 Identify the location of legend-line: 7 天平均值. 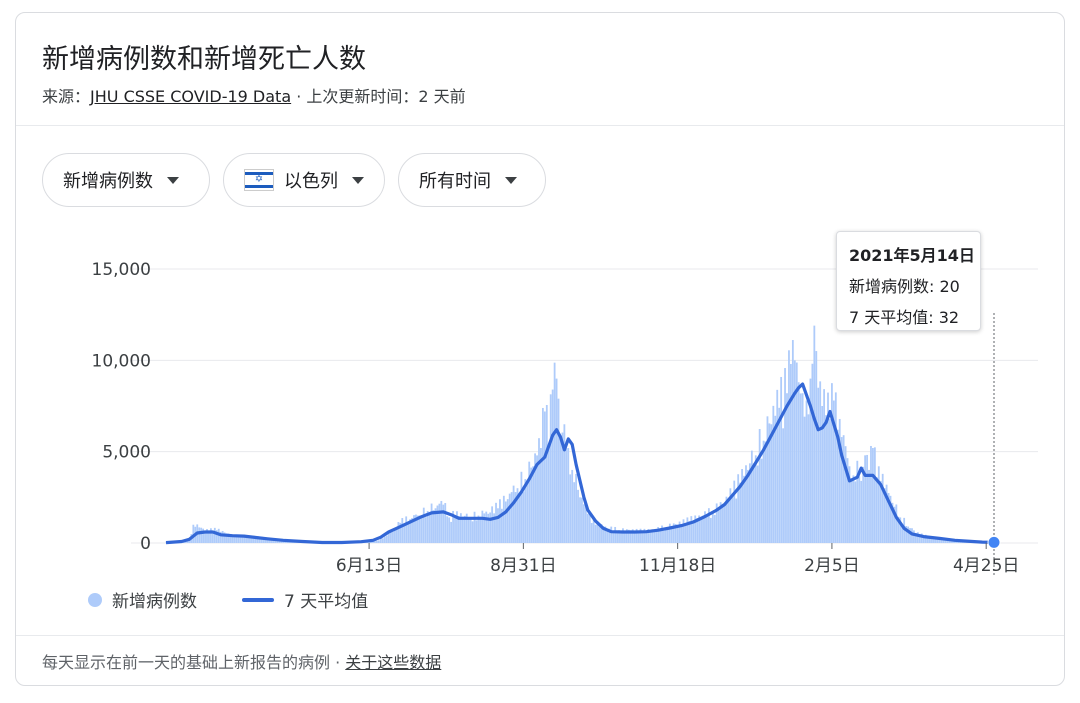
(305, 599).